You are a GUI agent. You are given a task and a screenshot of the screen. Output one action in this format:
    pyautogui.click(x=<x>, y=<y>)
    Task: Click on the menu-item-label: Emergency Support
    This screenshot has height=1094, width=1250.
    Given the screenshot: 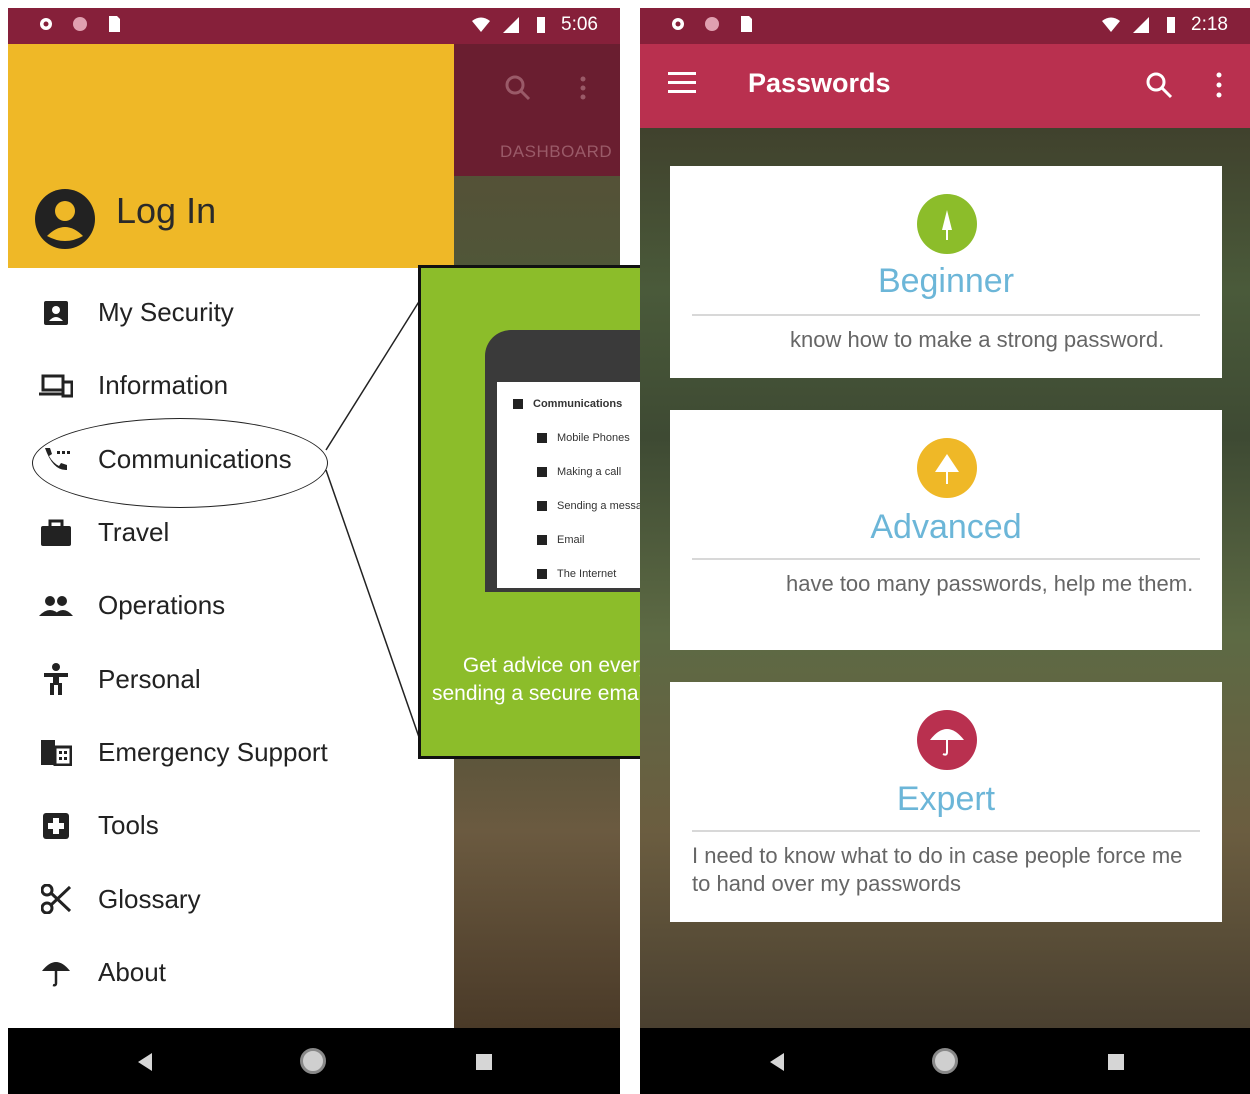 What is the action you would take?
    pyautogui.click(x=213, y=751)
    